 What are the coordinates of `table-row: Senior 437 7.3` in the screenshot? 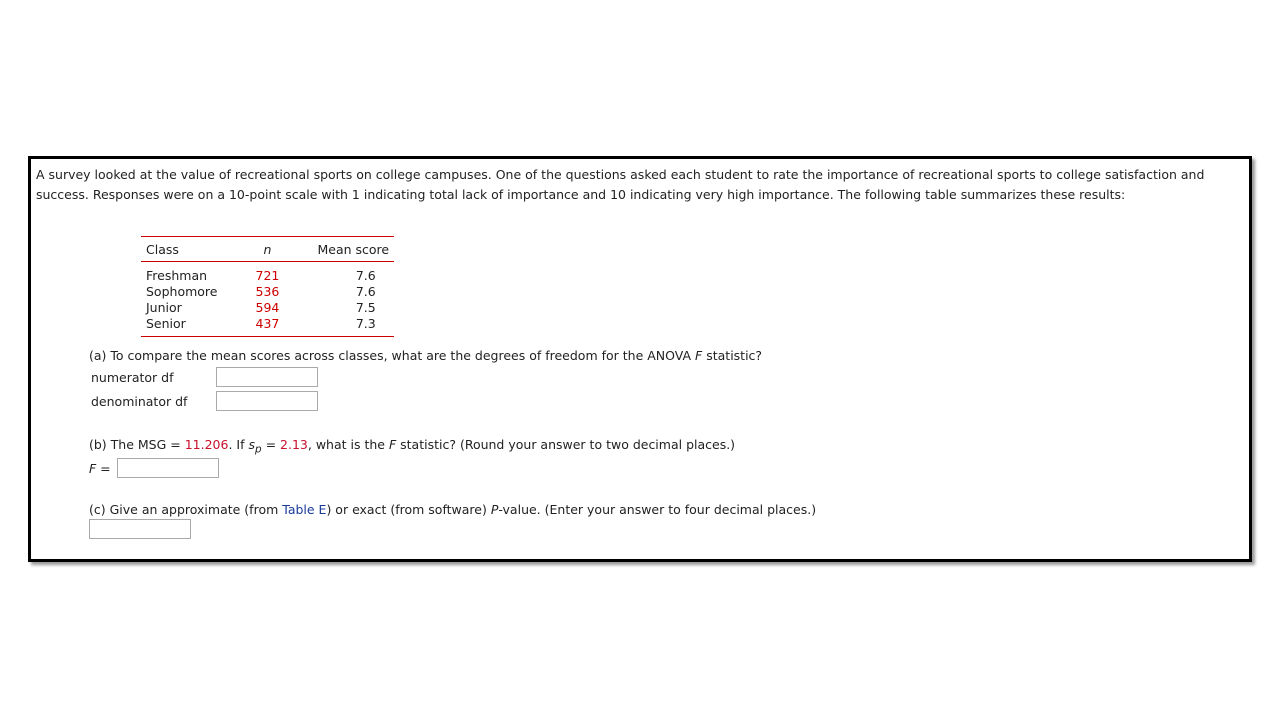 It's located at (268, 326).